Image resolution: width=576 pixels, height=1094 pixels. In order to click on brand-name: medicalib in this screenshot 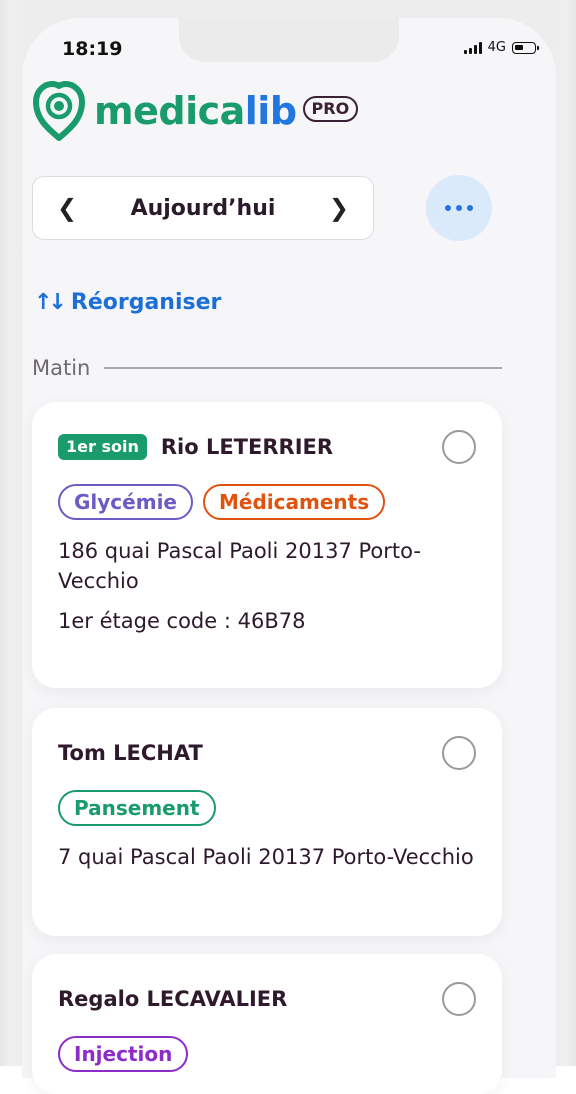, I will do `click(195, 111)`.